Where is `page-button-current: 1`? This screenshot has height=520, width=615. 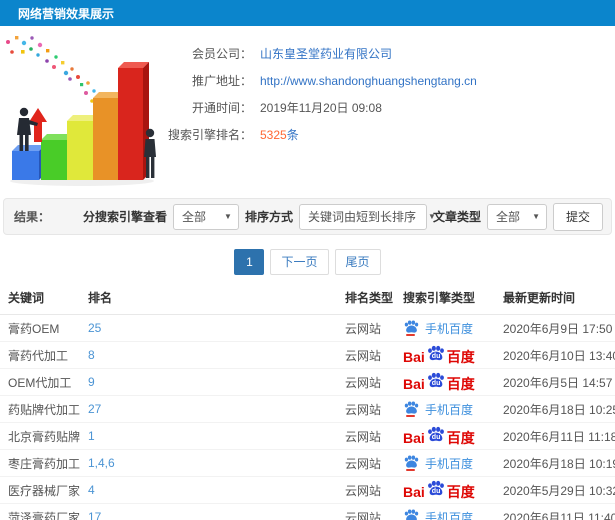 page-button-current: 1 is located at coordinates (249, 262).